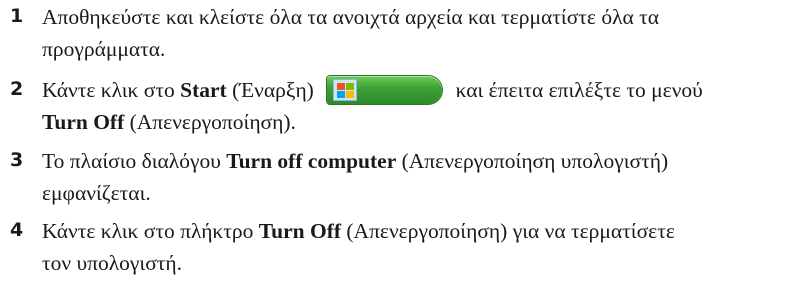 Image resolution: width=811 pixels, height=288 pixels. What do you see at coordinates (112, 263) in the screenshot?
I see `step-text-line: τον υπολογιστή.` at bounding box center [112, 263].